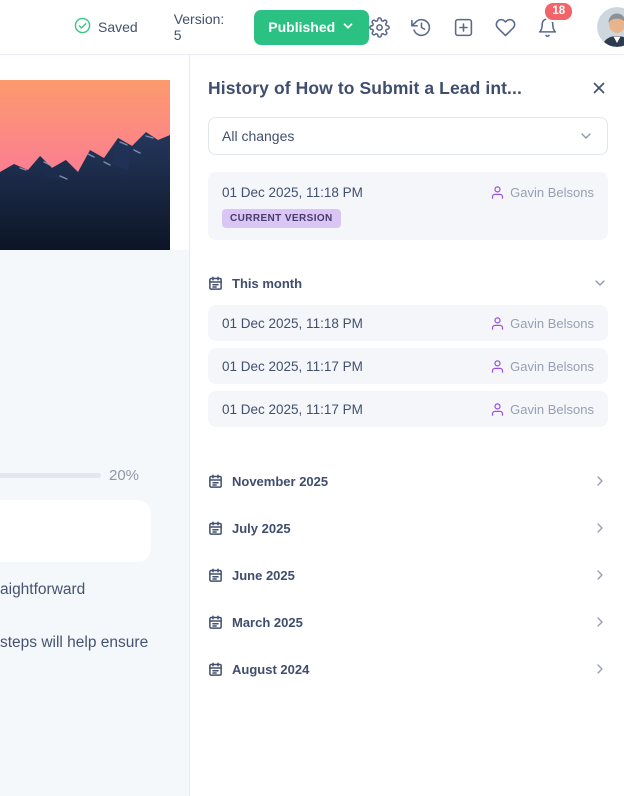  I want to click on document-text-line: steps will help ensure, so click(74, 642).